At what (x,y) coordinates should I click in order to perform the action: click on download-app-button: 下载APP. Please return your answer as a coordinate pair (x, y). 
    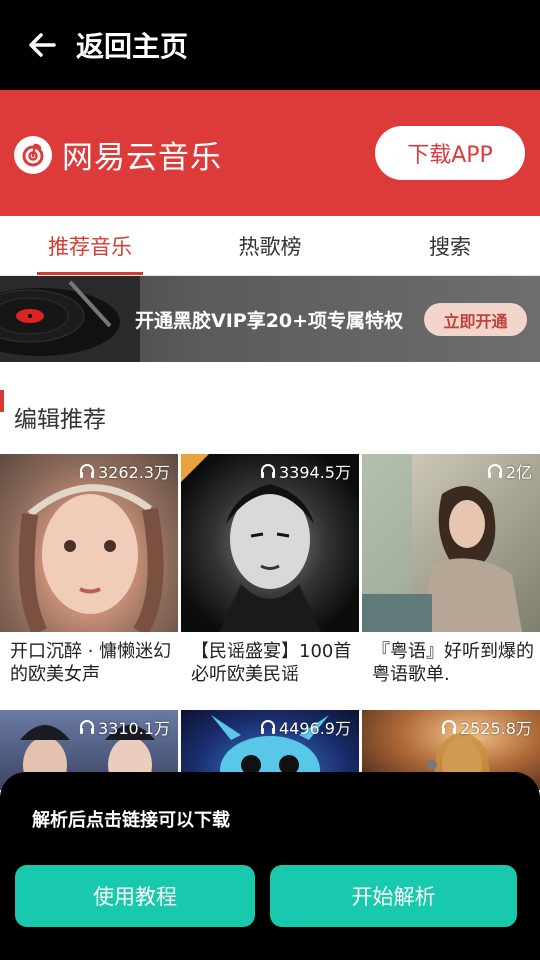
    Looking at the image, I should click on (450, 153).